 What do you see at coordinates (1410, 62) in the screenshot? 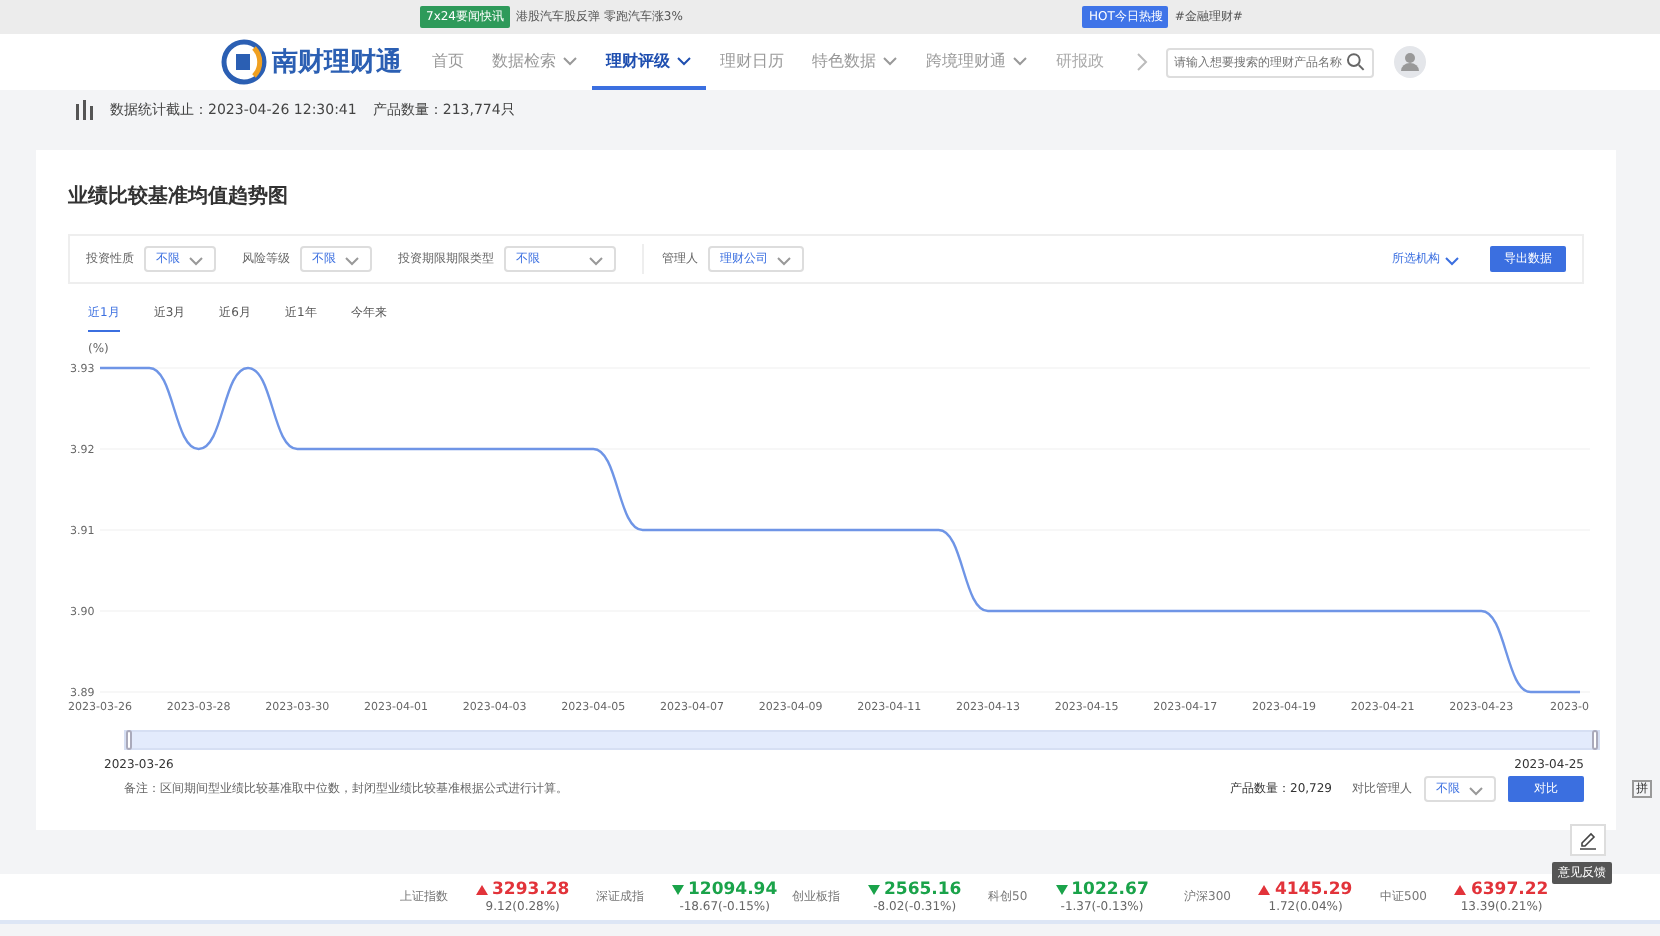
I see `avatar-icon` at bounding box center [1410, 62].